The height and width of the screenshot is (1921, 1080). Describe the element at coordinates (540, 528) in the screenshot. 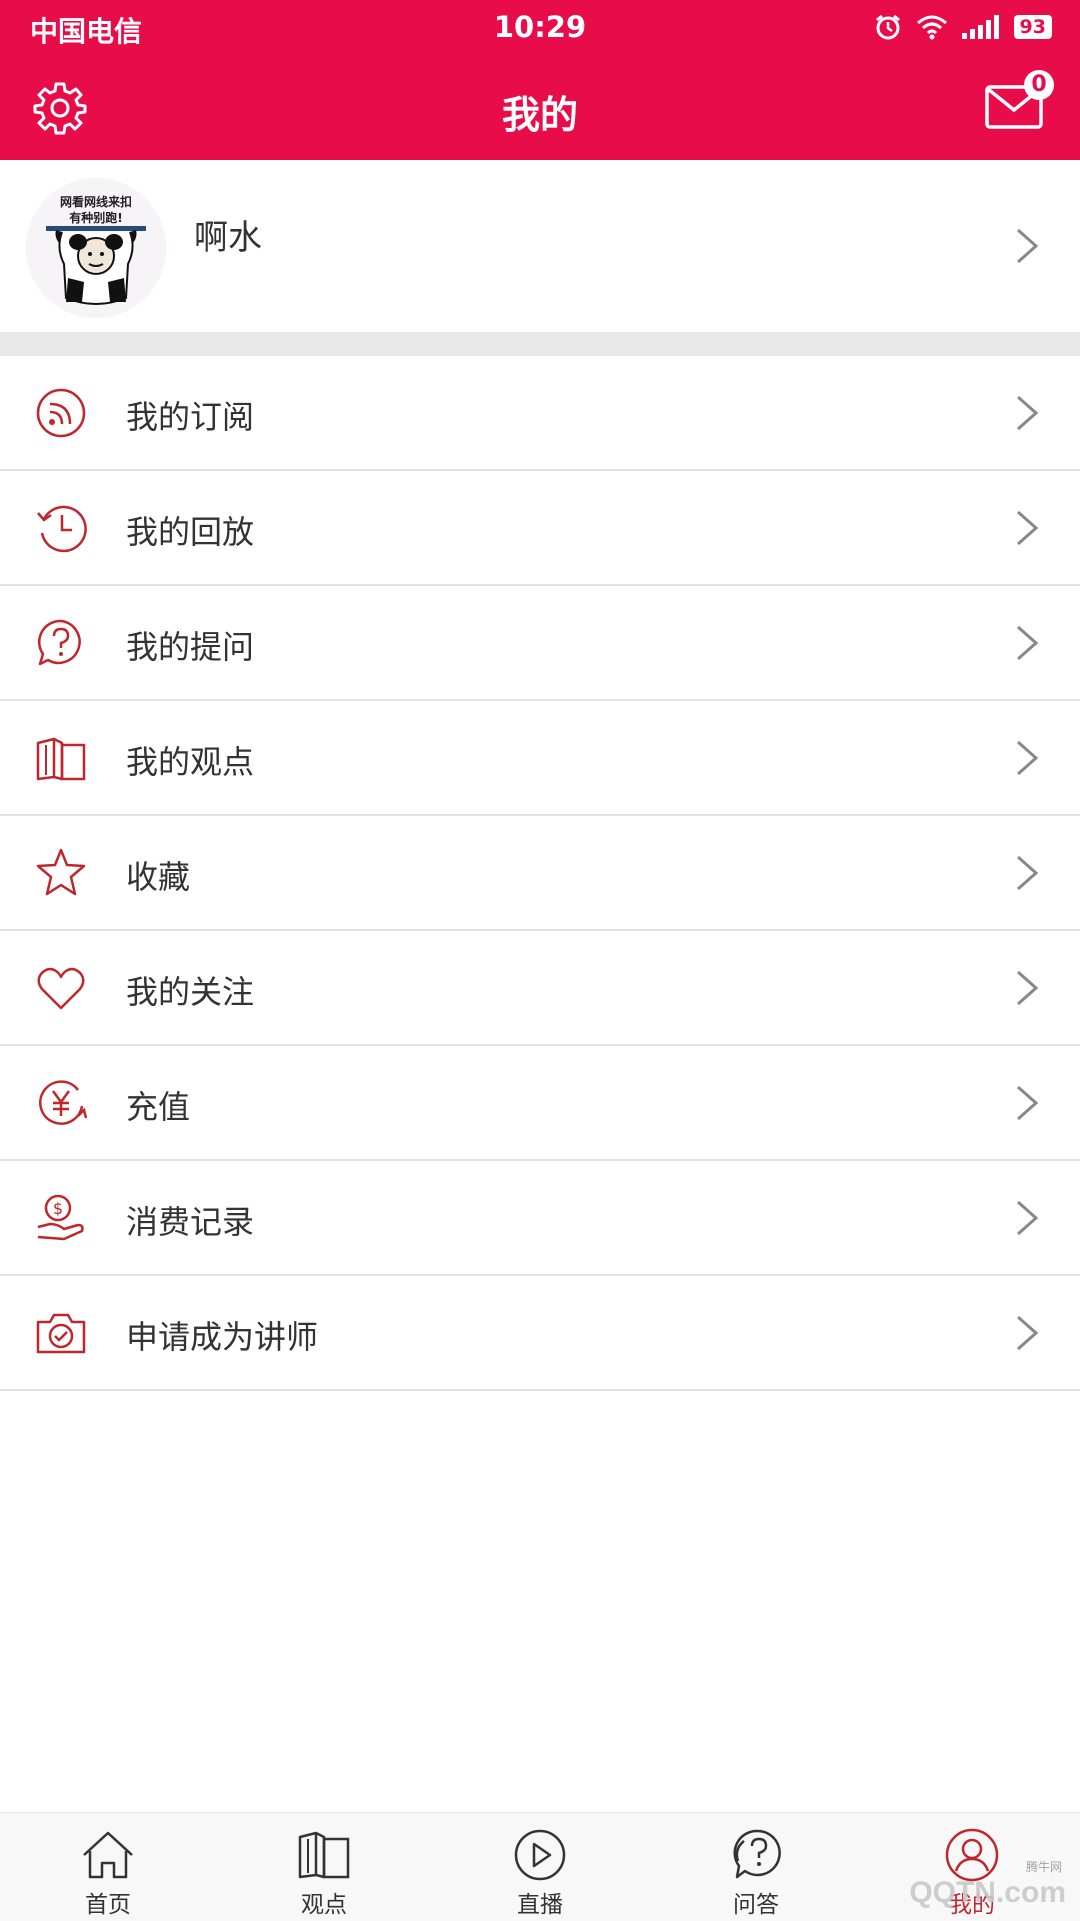

I see `menu-item-replays: 我的回放` at that location.